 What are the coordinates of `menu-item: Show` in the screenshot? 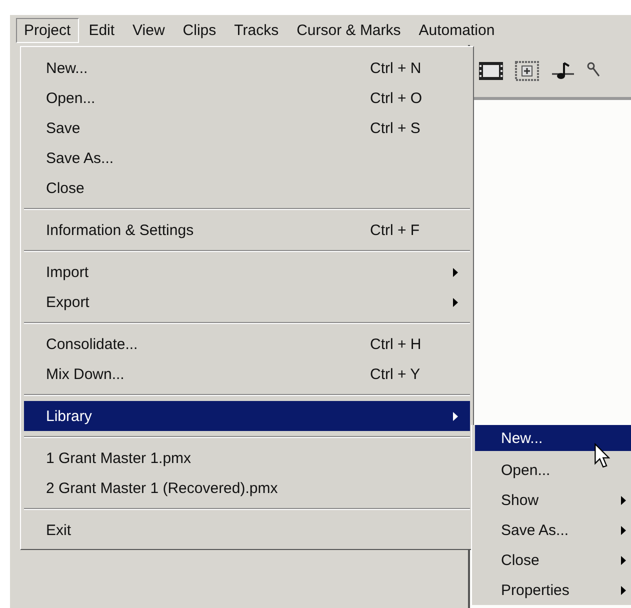 It's located at (553, 500).